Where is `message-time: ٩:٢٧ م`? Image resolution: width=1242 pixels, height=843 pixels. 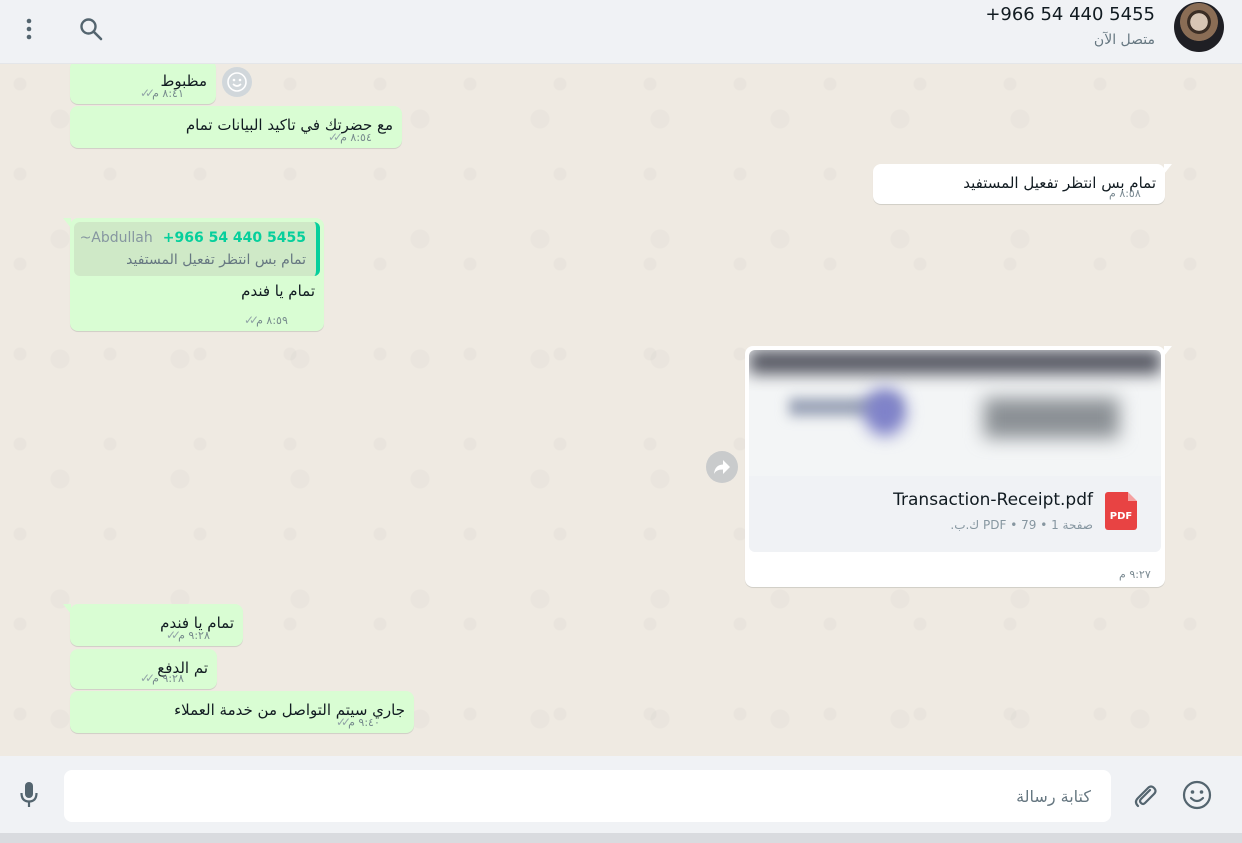 message-time: ٩:٢٧ م is located at coordinates (1135, 574).